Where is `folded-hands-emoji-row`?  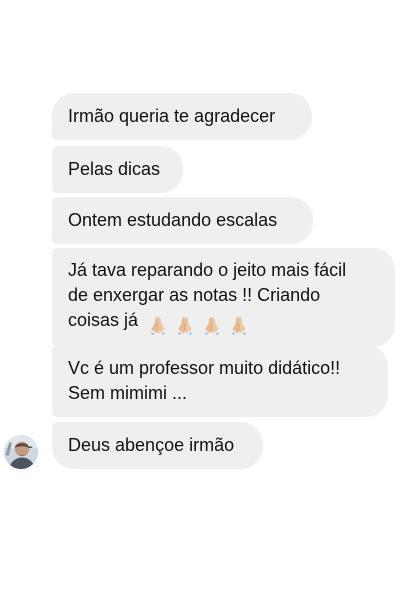
folded-hands-emoji-row is located at coordinates (201, 324).